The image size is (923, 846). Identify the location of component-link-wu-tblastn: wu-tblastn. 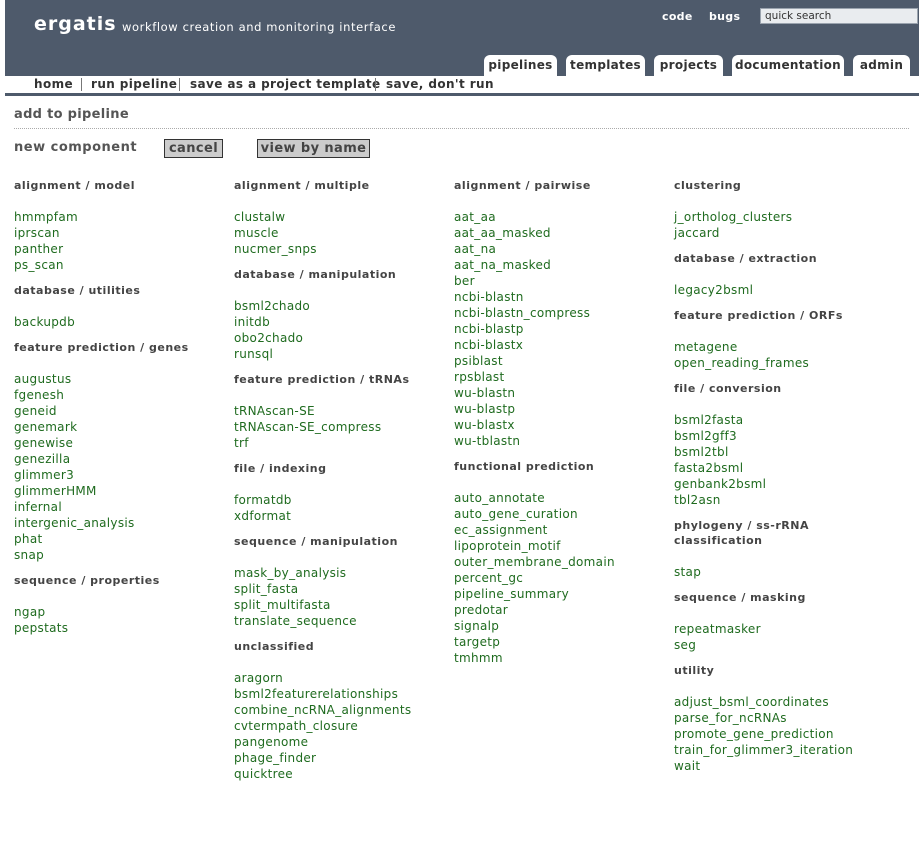
(563, 441).